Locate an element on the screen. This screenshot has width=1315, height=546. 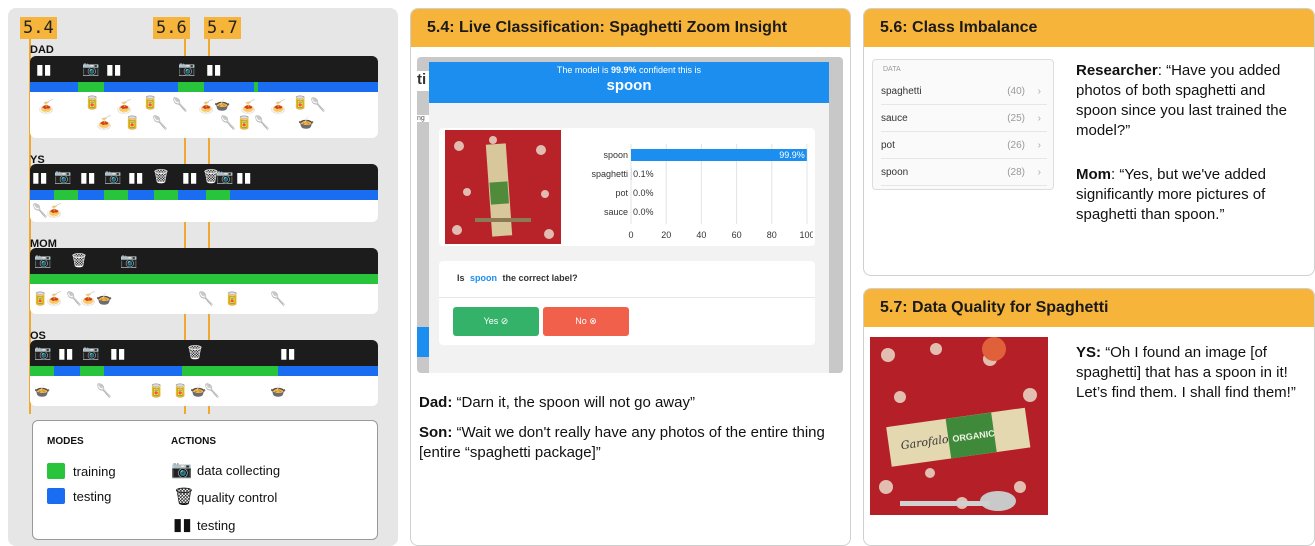
actions-bar: 📷 🗑 📷 is located at coordinates (204, 261).